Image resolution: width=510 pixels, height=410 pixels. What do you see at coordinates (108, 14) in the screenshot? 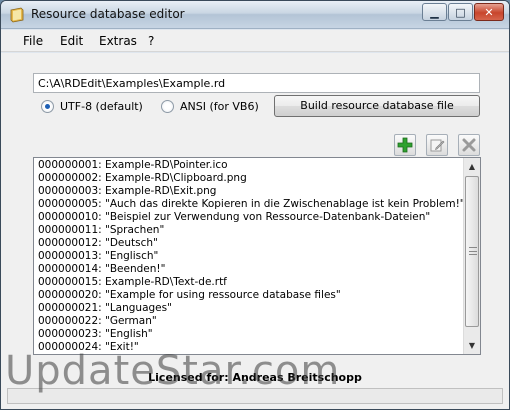
I see `window-title: Resource database editor` at bounding box center [108, 14].